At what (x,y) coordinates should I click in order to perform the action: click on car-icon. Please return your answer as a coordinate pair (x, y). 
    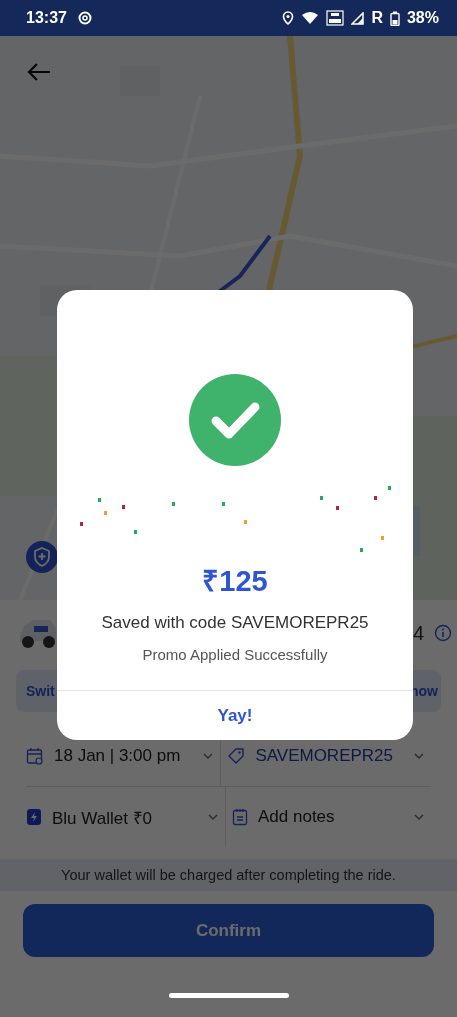
    Looking at the image, I should click on (38, 633).